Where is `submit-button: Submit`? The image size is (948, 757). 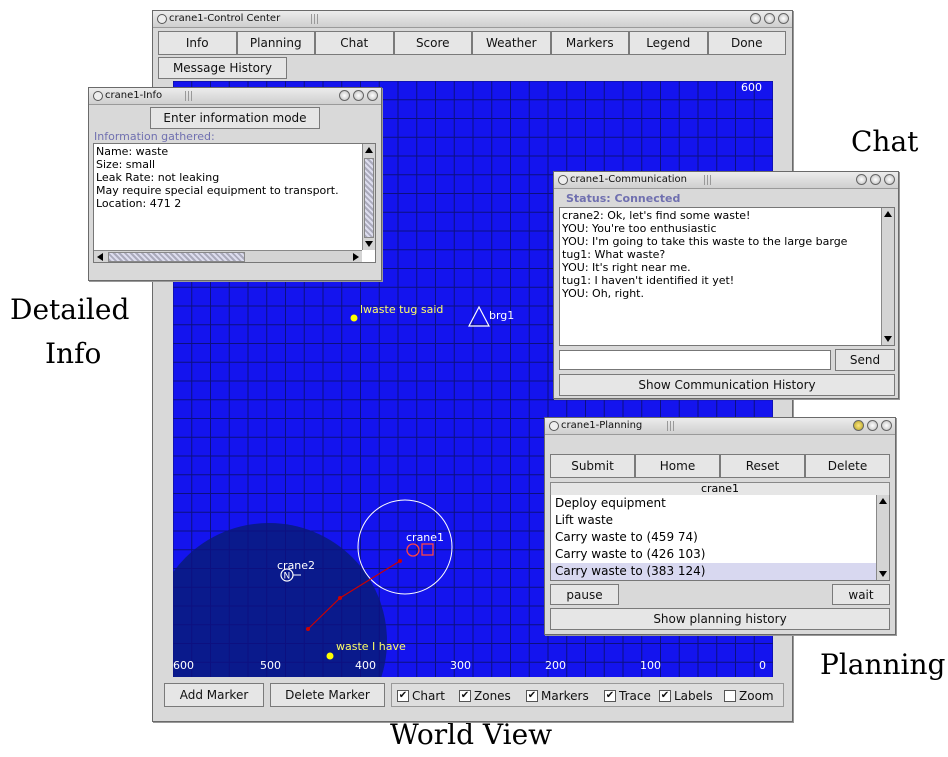 submit-button: Submit is located at coordinates (592, 466).